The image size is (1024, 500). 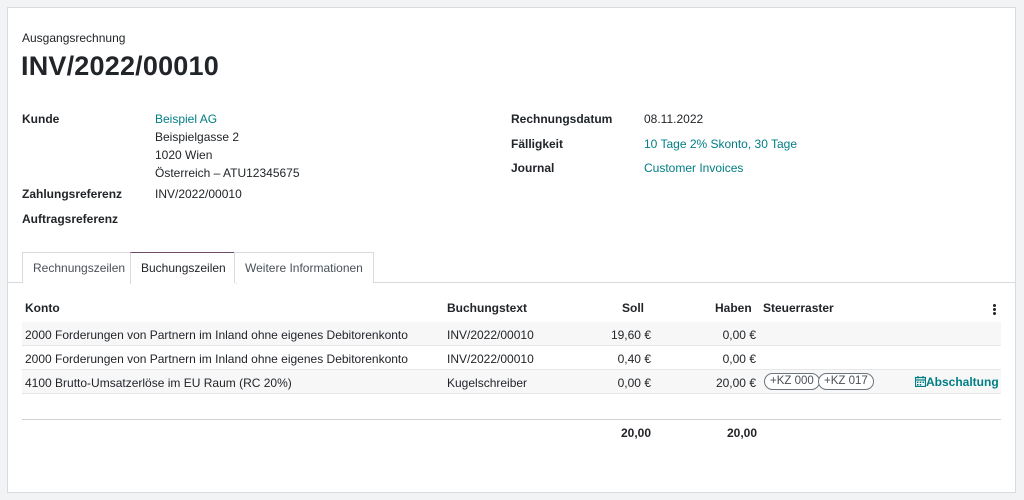 What do you see at coordinates (42, 308) in the screenshot?
I see `column-header-konto: Konto` at bounding box center [42, 308].